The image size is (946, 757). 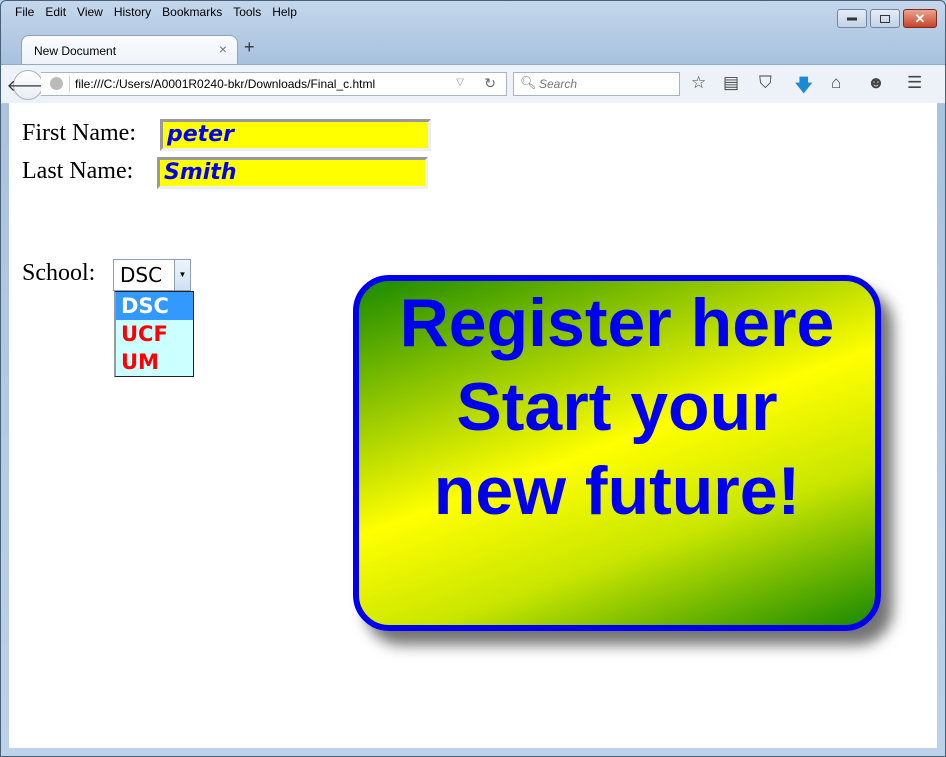 What do you see at coordinates (876, 83) in the screenshot?
I see `chat-icon: ☻` at bounding box center [876, 83].